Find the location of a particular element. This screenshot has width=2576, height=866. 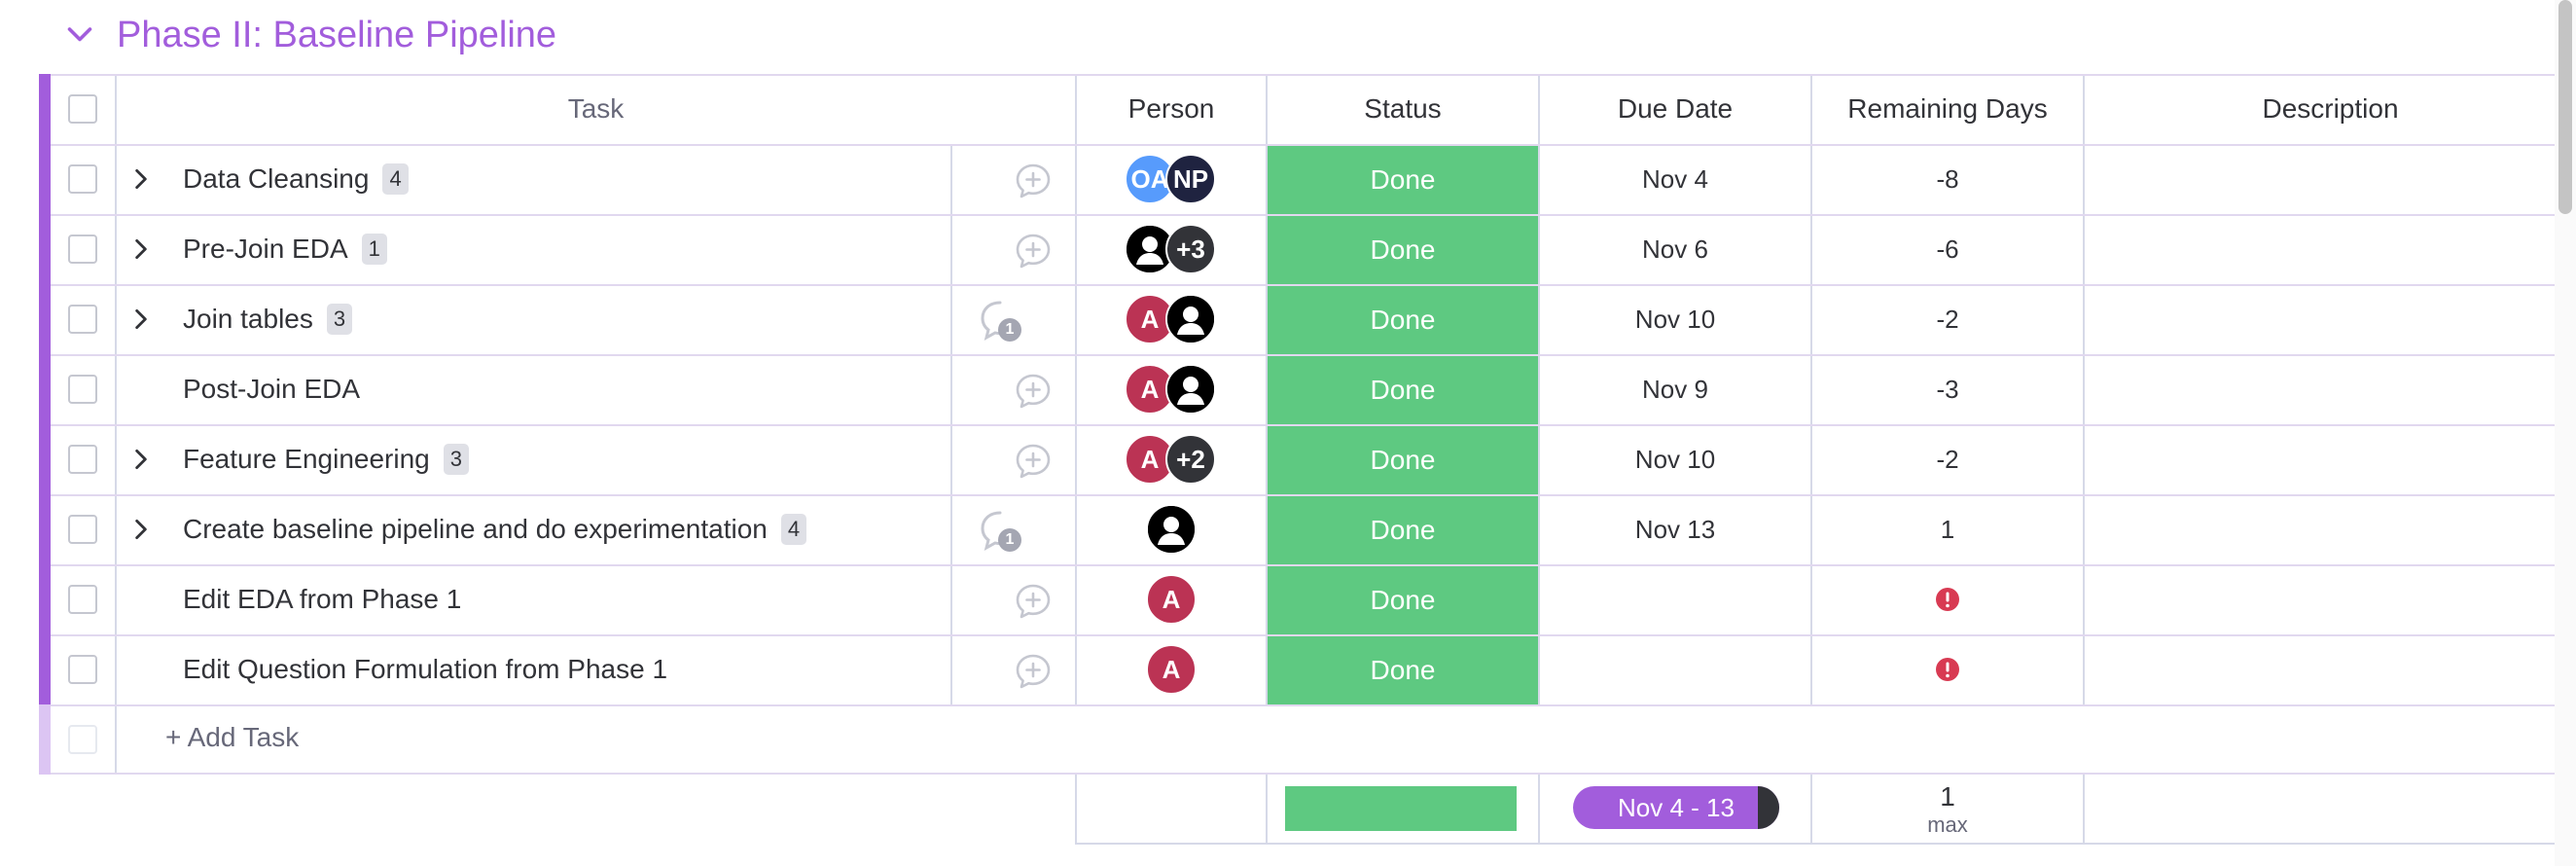

column-header-task: Task is located at coordinates (596, 109).